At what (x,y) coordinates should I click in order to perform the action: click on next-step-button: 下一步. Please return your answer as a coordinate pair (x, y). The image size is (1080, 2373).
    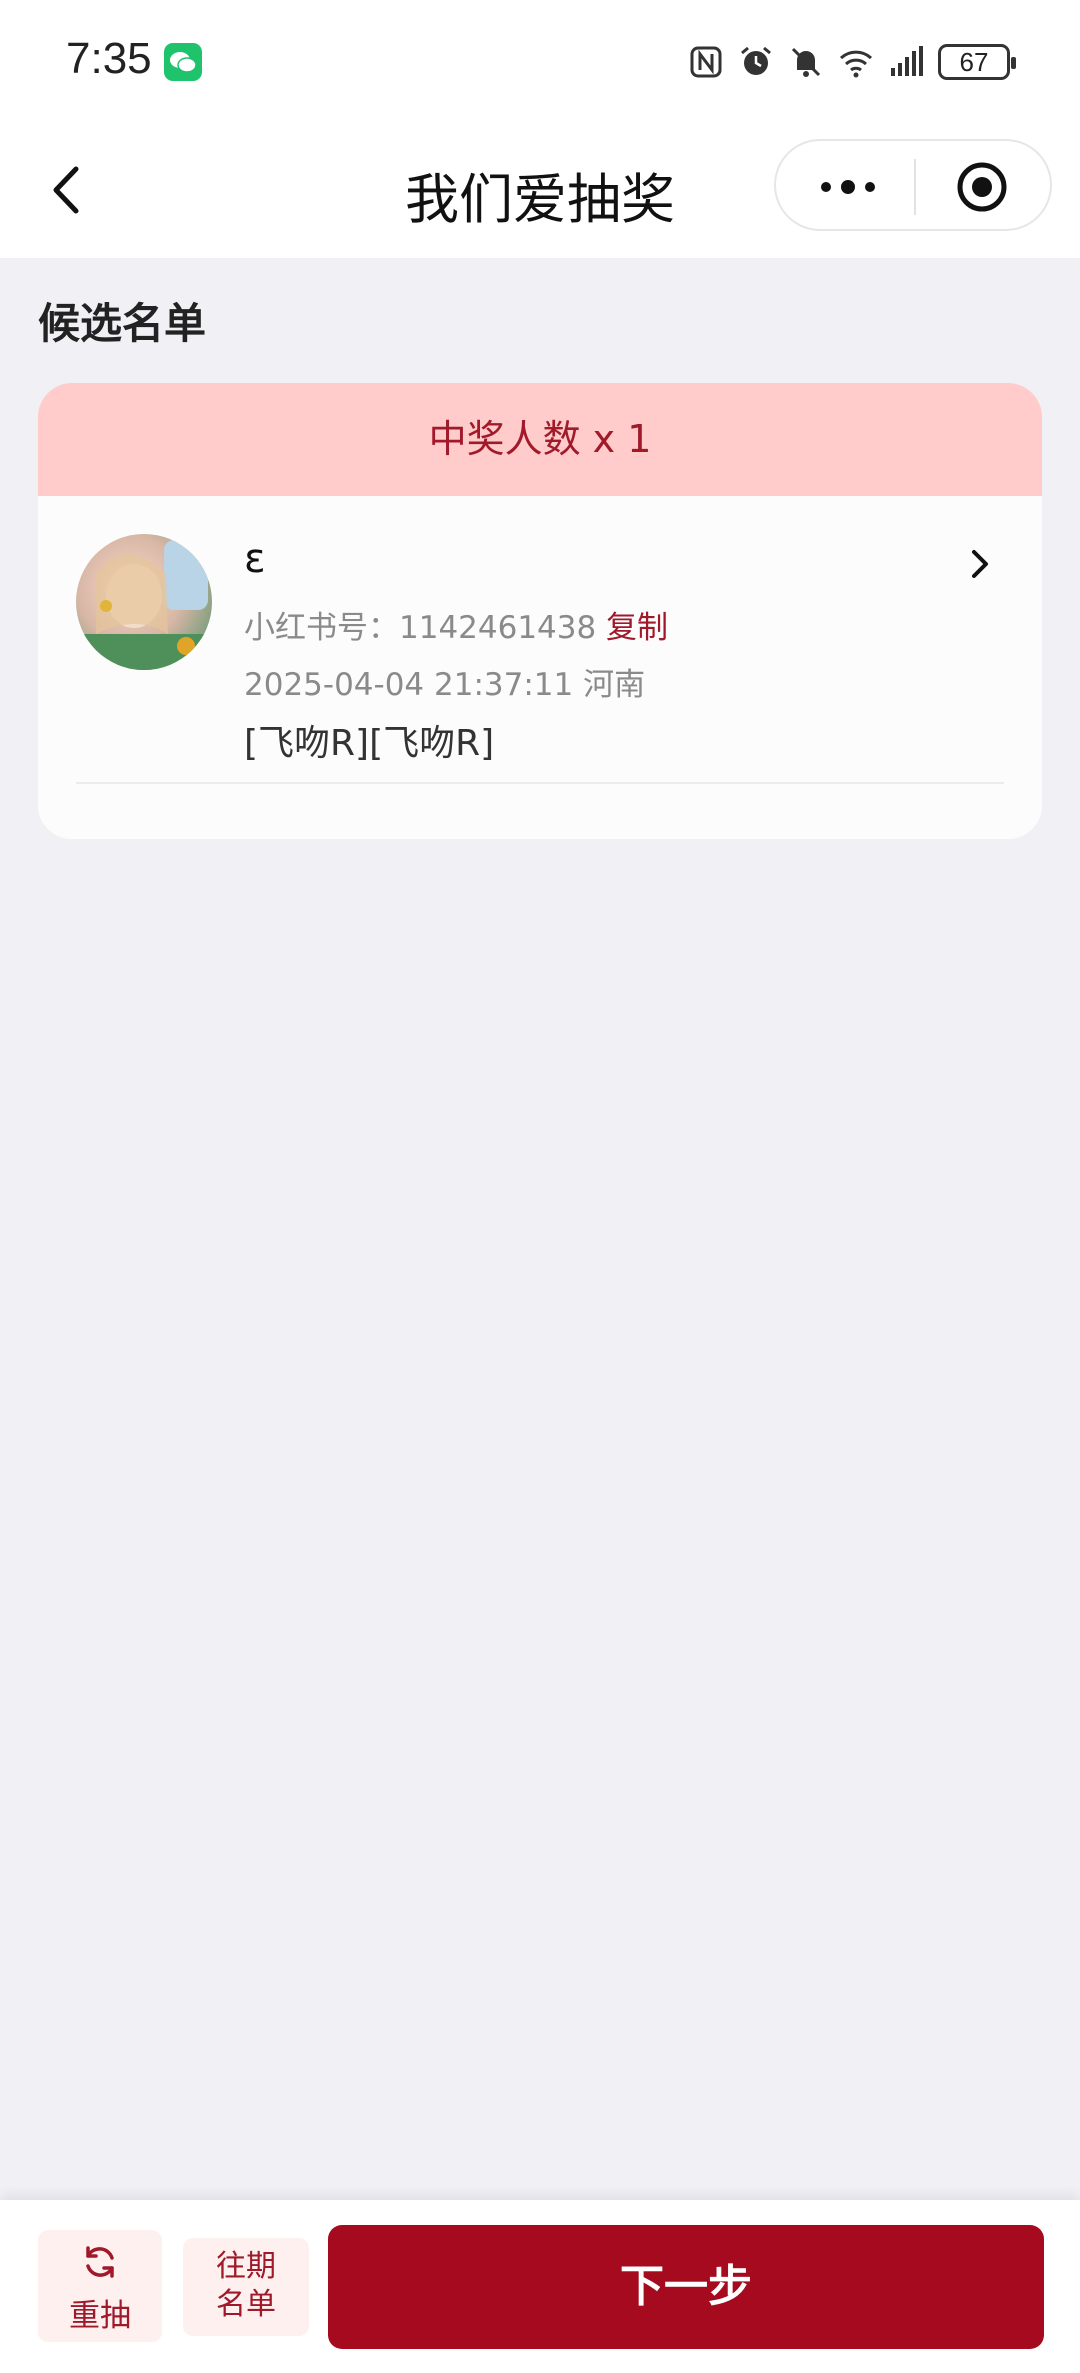
    Looking at the image, I should click on (686, 2287).